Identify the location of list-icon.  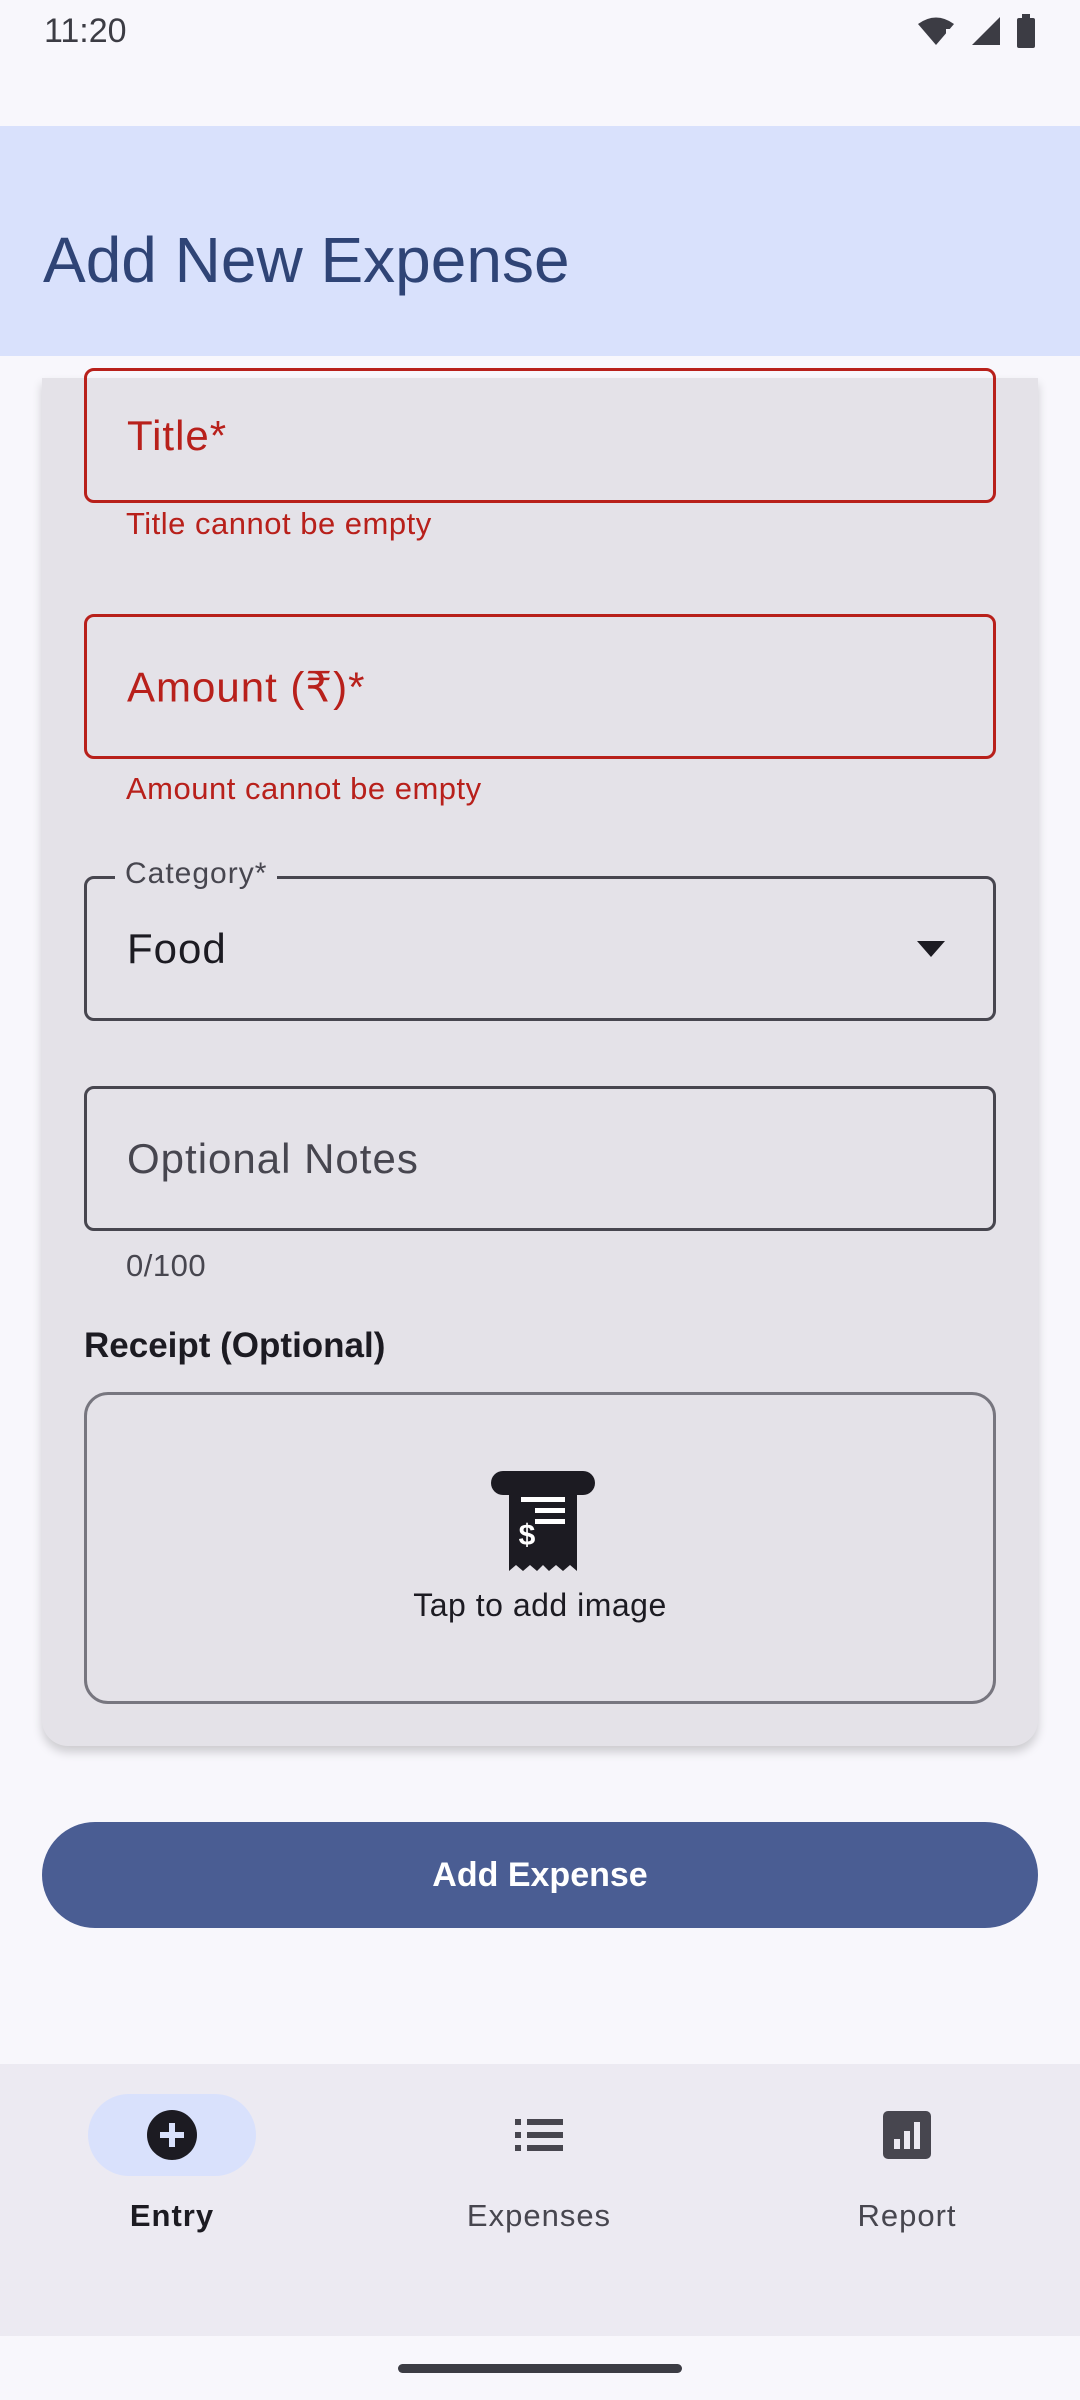
(539, 2135).